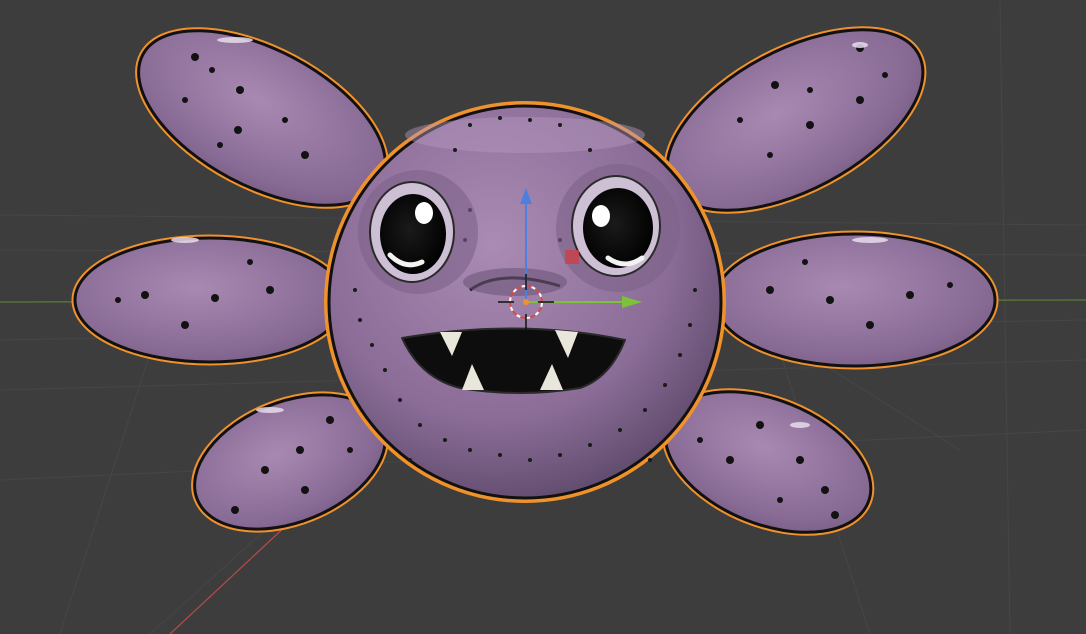 The width and height of the screenshot is (1086, 634). I want to click on limb-middle-right, so click(855, 300).